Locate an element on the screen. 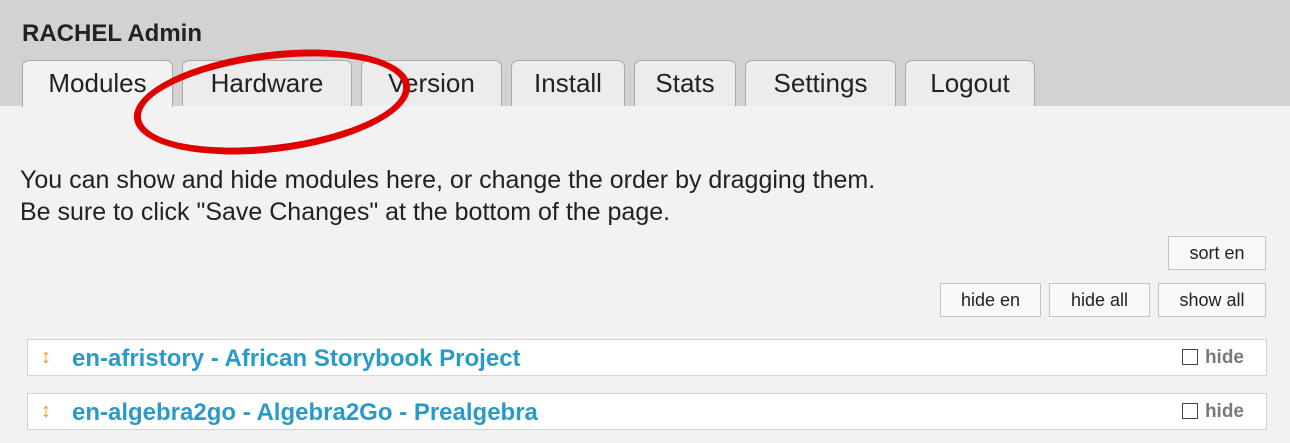  tab-stats: Stats is located at coordinates (685, 83).